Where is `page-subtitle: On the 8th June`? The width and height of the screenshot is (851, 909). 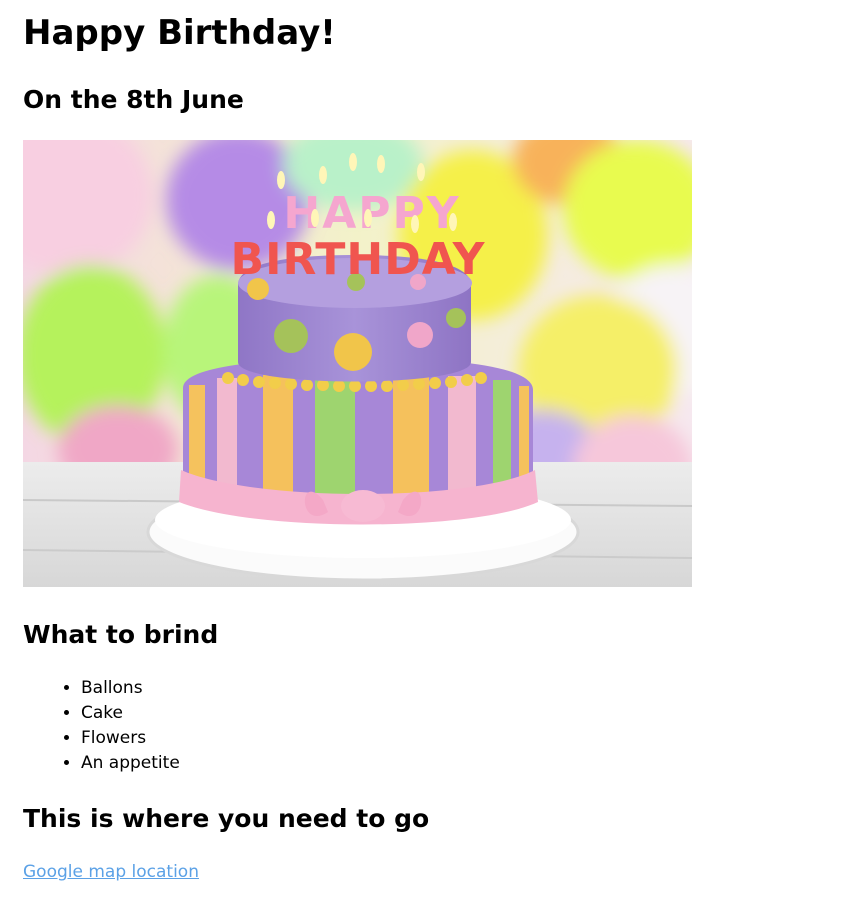 page-subtitle: On the 8th June is located at coordinates (133, 99).